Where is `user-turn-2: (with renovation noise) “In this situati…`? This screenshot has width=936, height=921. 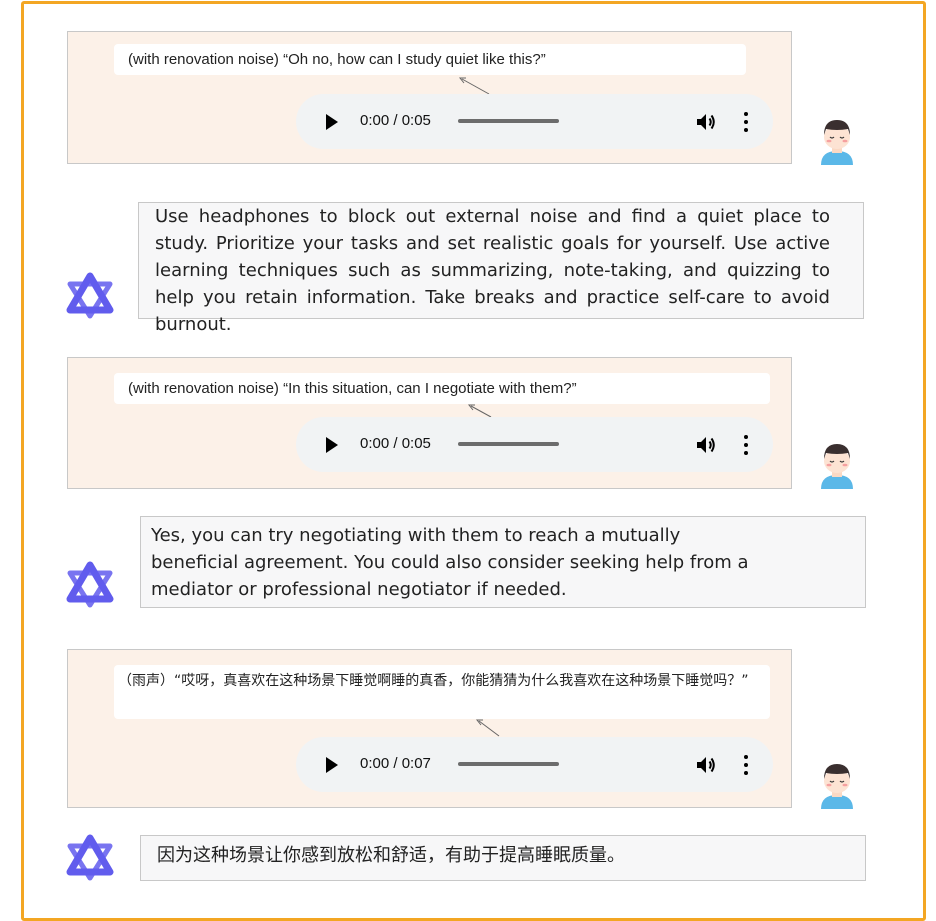
user-turn-2: (with renovation noise) “In this situati… is located at coordinates (429, 423).